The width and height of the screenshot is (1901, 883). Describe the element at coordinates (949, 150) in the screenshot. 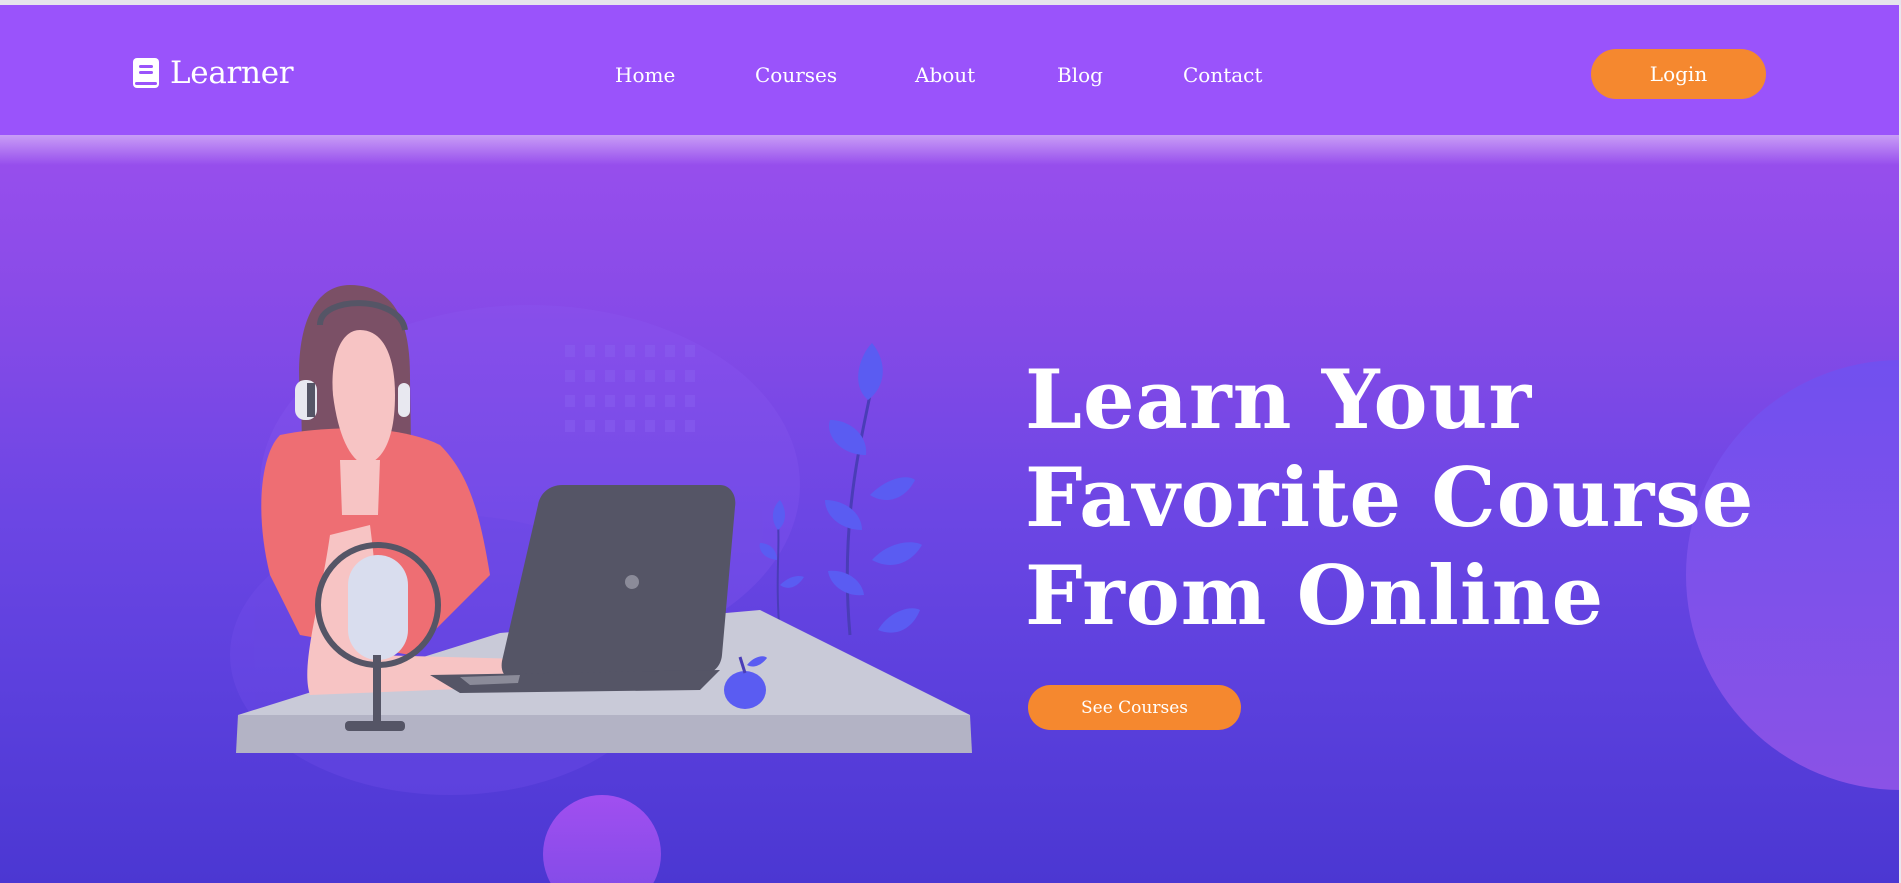

I see `navbar-shadow` at that location.